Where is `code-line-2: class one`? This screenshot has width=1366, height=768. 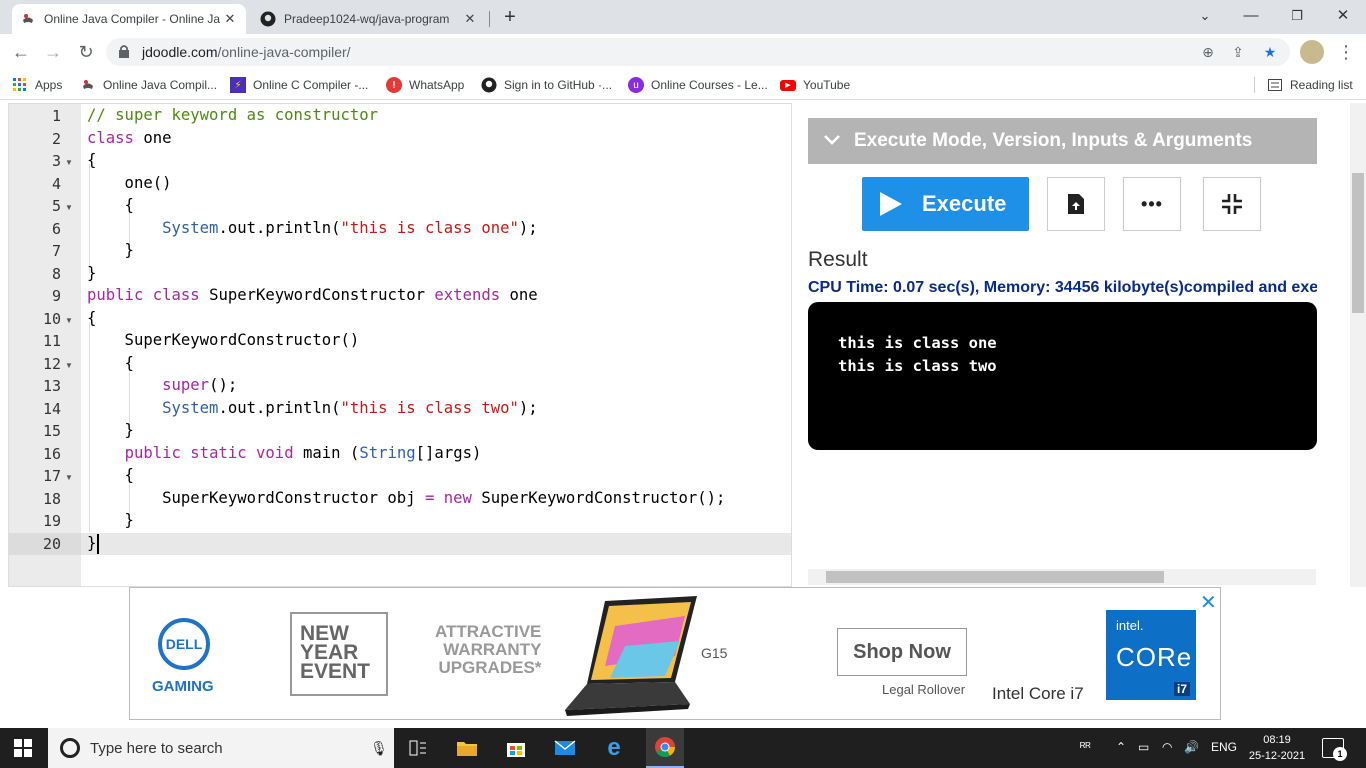
code-line-2: class one is located at coordinates (129, 138).